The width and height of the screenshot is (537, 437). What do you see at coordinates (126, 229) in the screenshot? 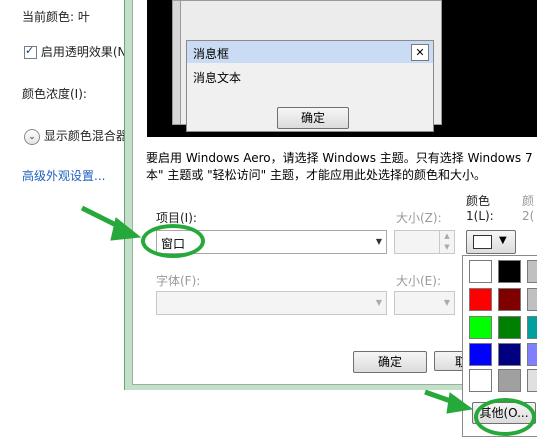
I see `arrow-item-head` at bounding box center [126, 229].